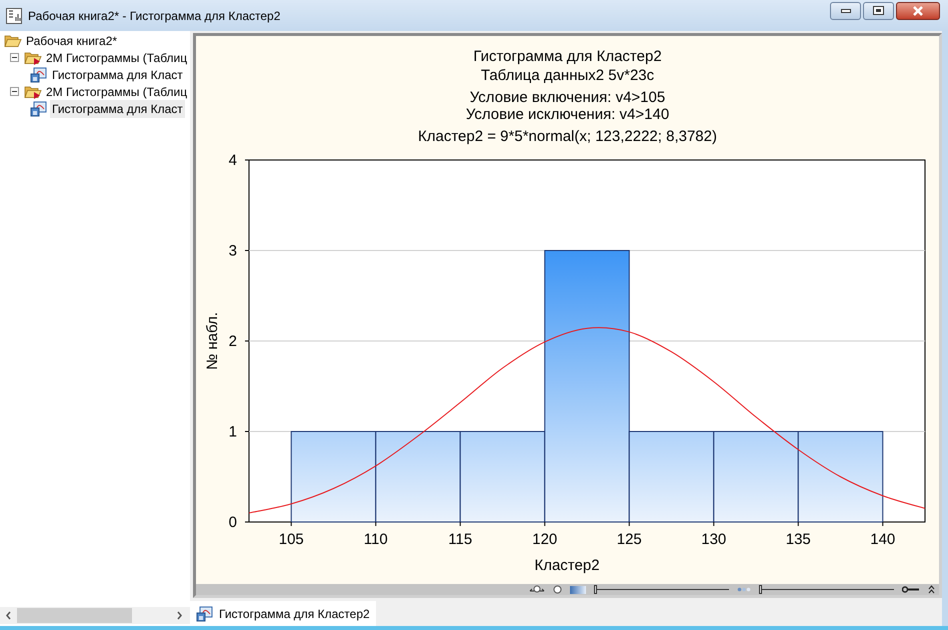  I want to click on y-tick-label: 1, so click(232, 432).